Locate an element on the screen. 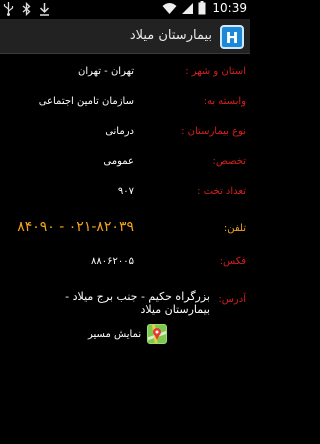 The width and height of the screenshot is (320, 444). phone-value: ۰۲۱-۸۲۰۳۹ - ۸۴۰۹۰ is located at coordinates (75, 227).